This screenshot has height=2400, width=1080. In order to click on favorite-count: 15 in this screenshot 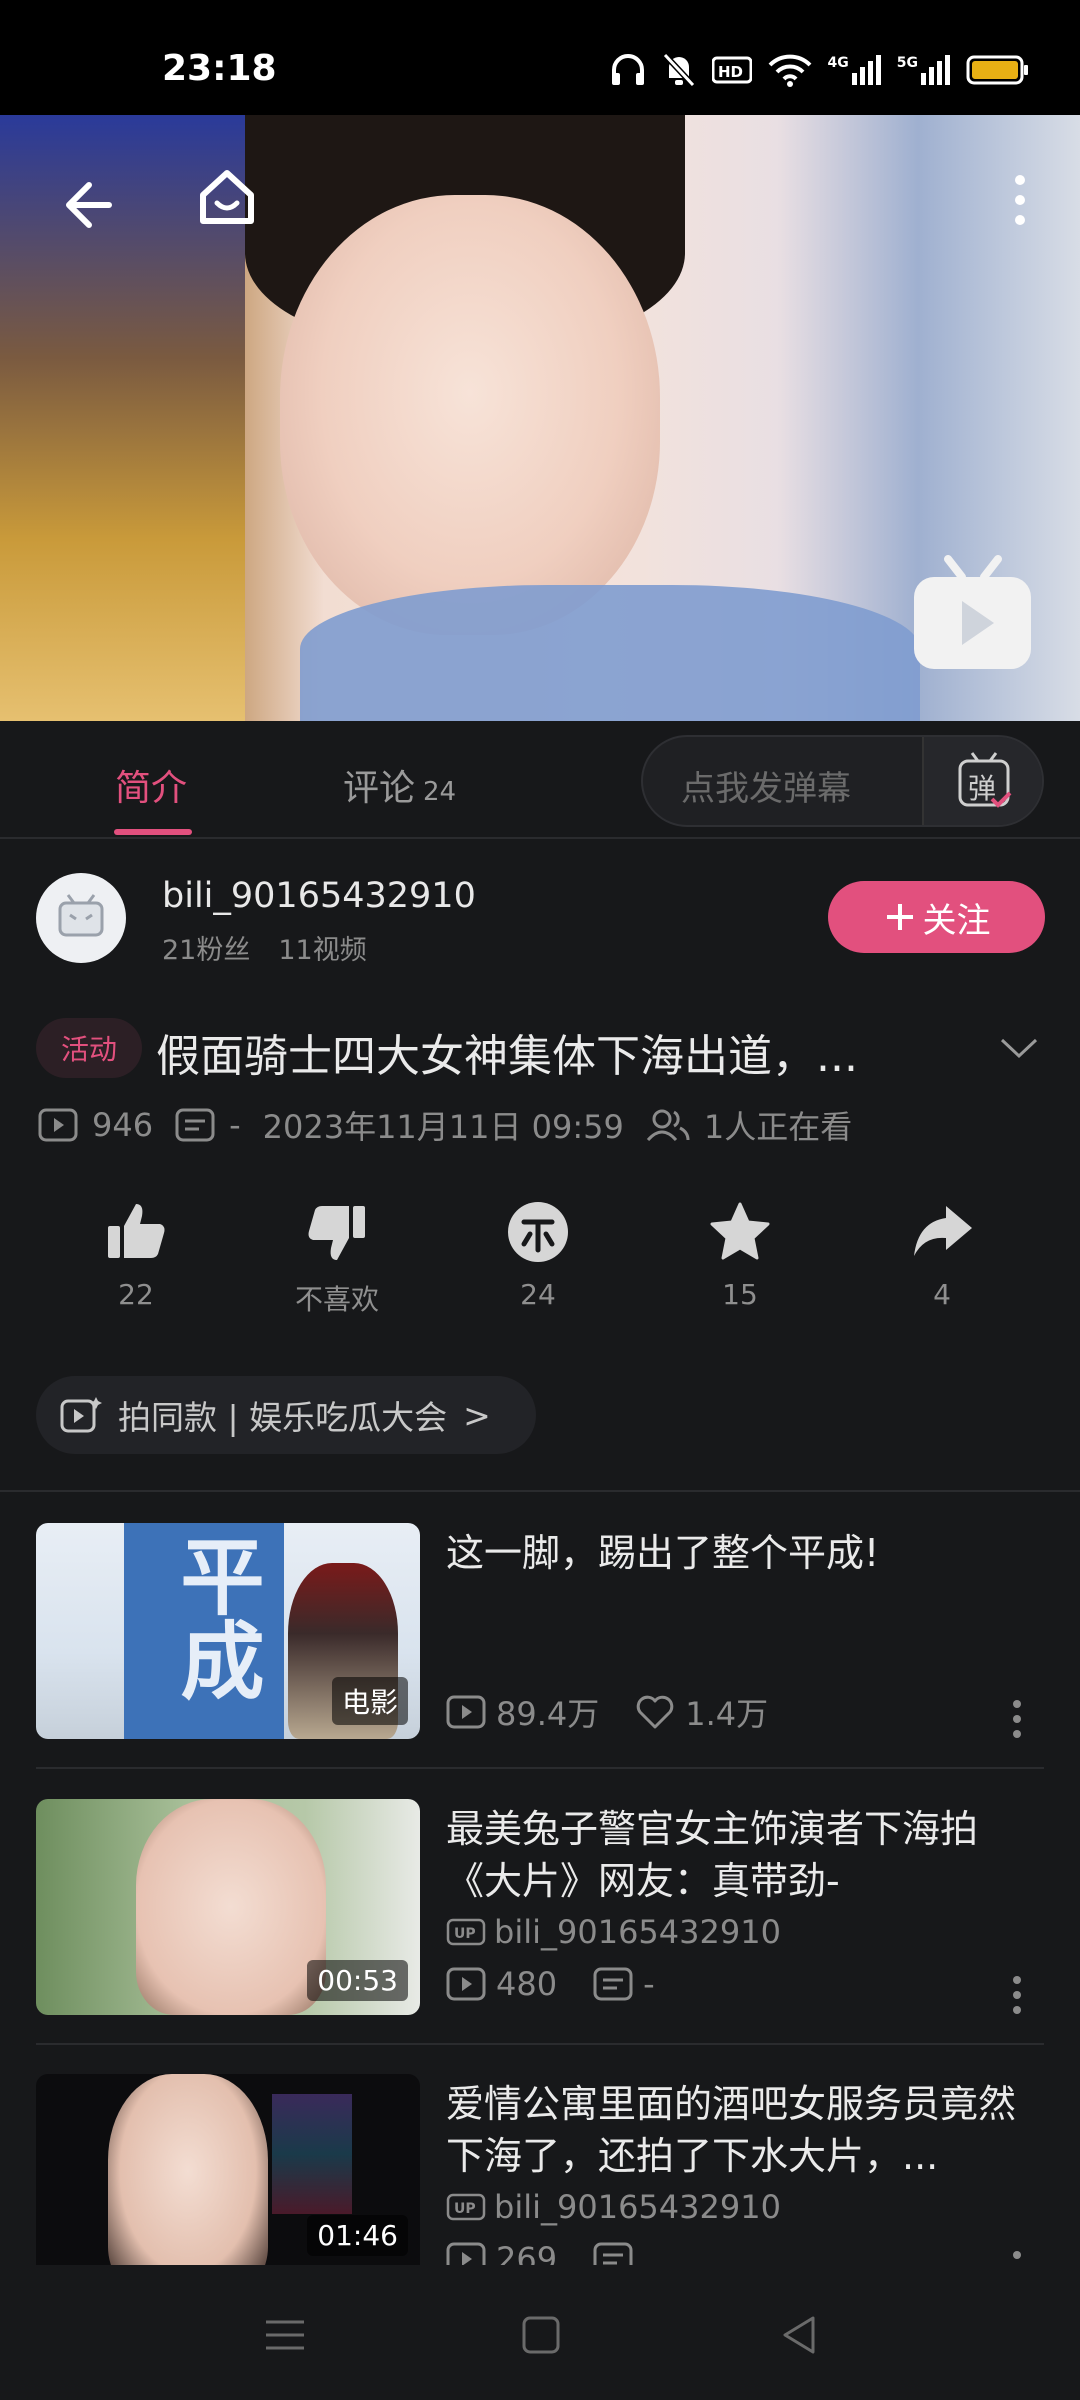, I will do `click(740, 1294)`.